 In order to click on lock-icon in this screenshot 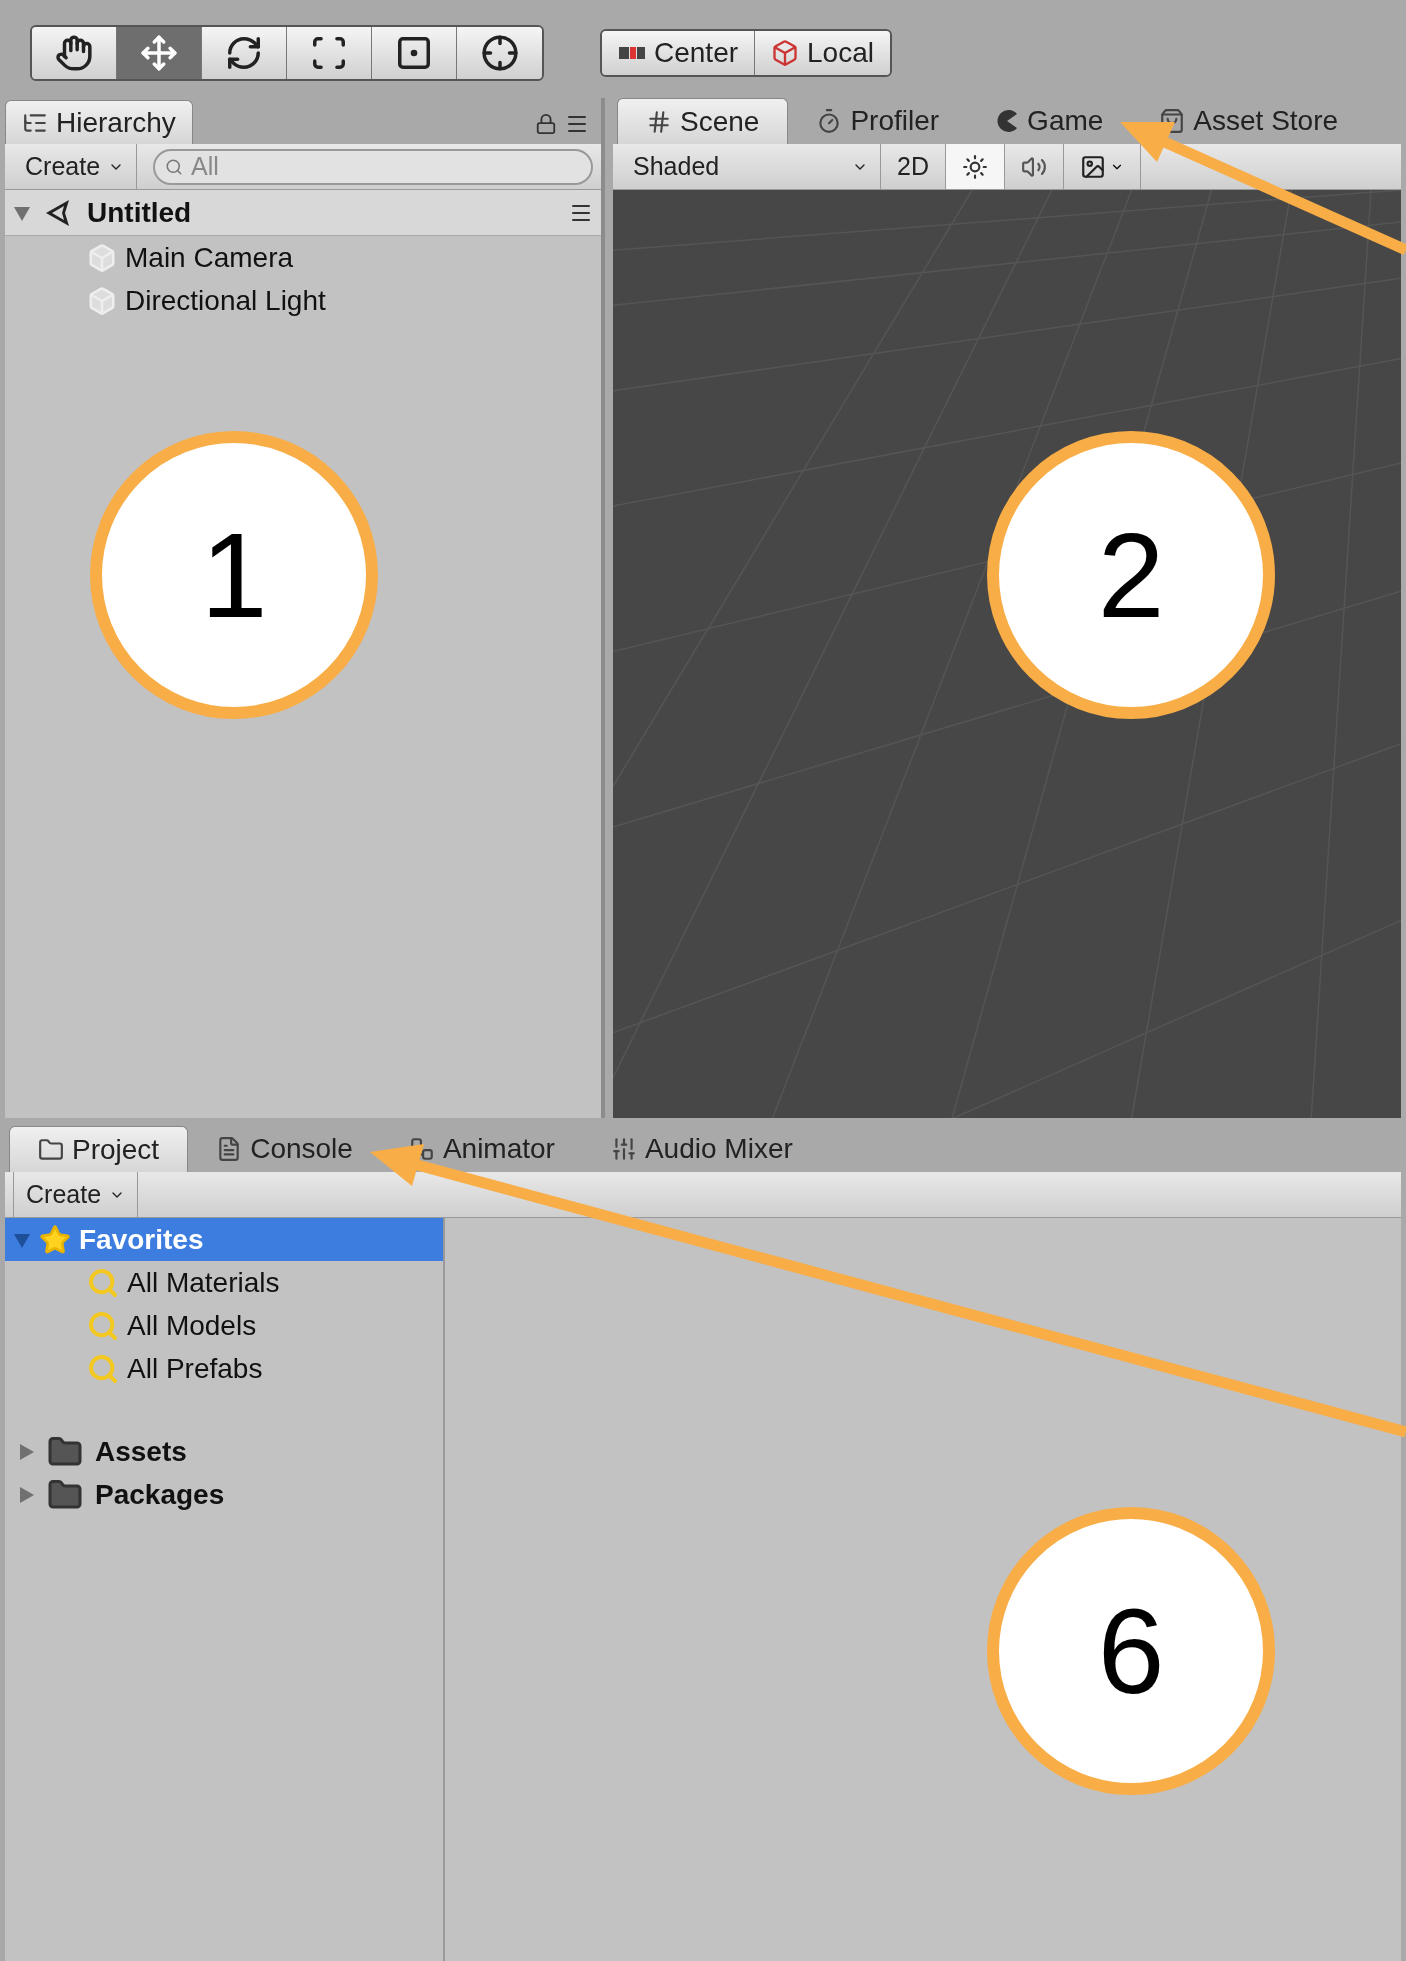, I will do `click(546, 124)`.